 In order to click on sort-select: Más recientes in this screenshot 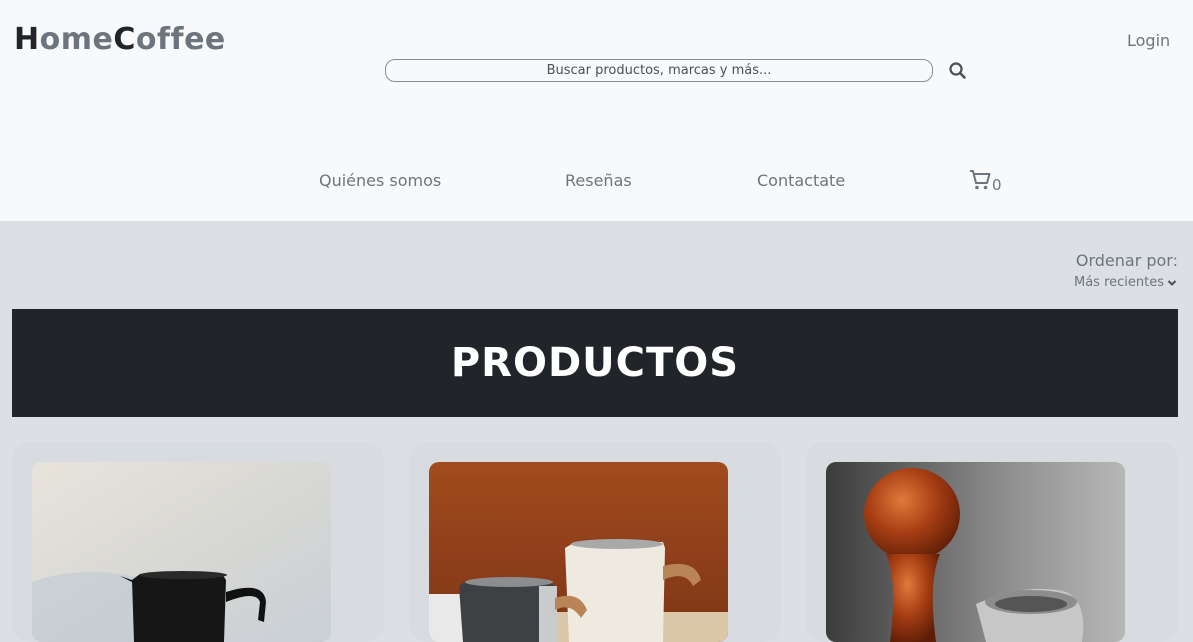, I will do `click(1125, 282)`.